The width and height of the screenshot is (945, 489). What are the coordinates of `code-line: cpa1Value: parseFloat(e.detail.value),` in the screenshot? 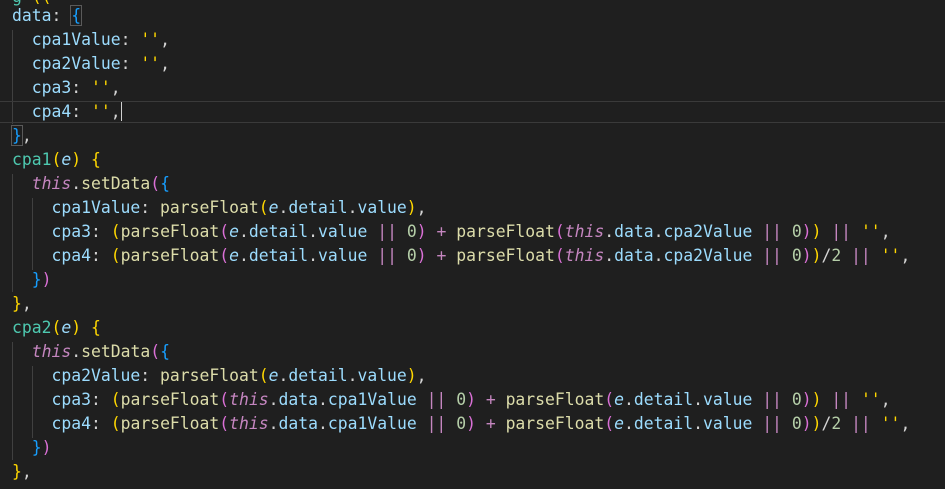 It's located at (472, 208).